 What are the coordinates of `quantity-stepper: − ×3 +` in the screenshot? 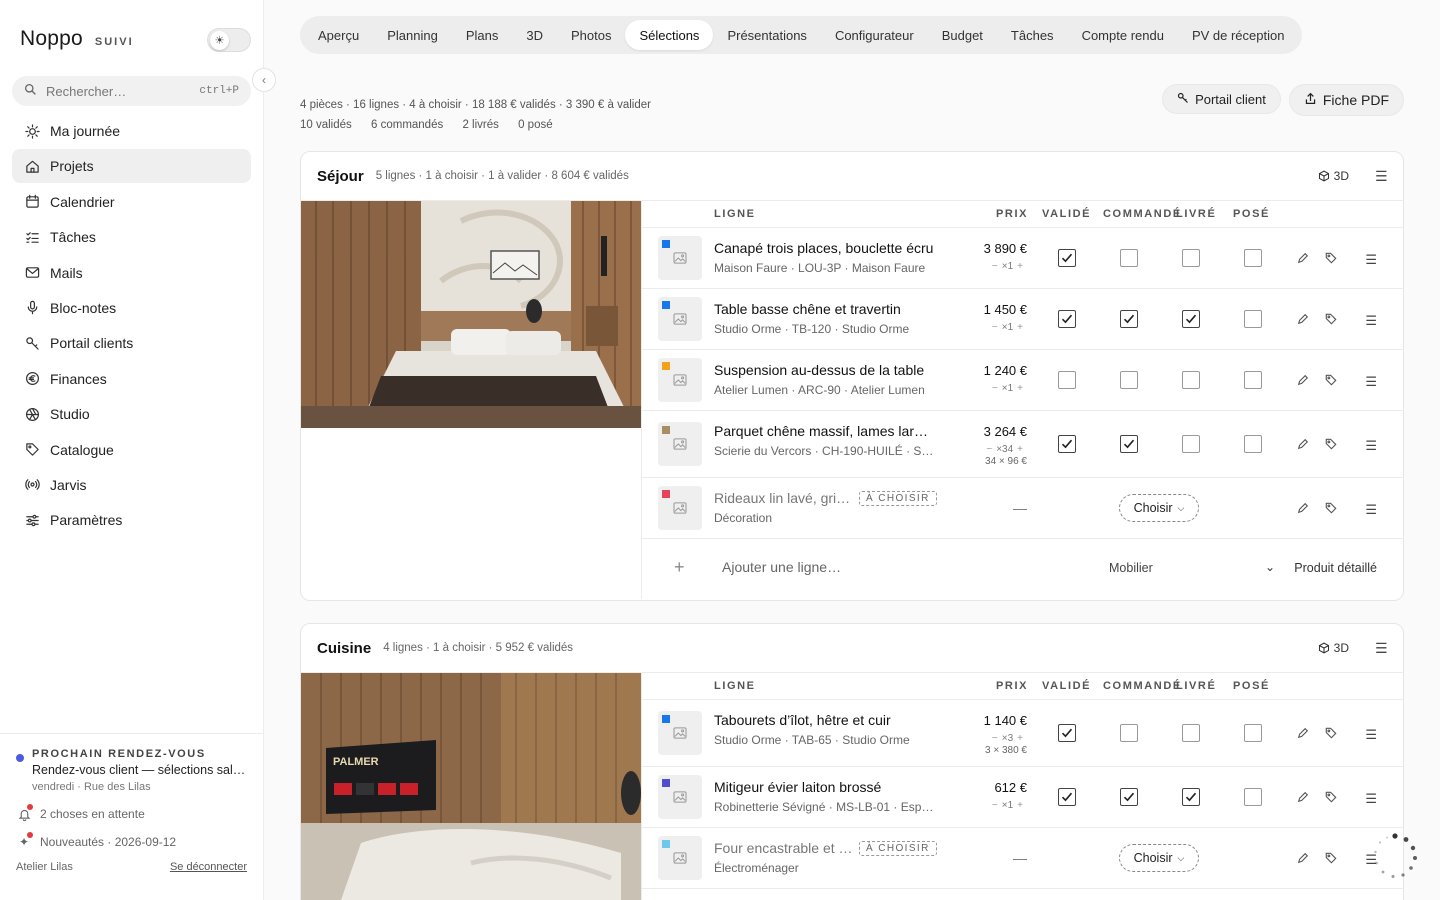 It's located at (1007, 738).